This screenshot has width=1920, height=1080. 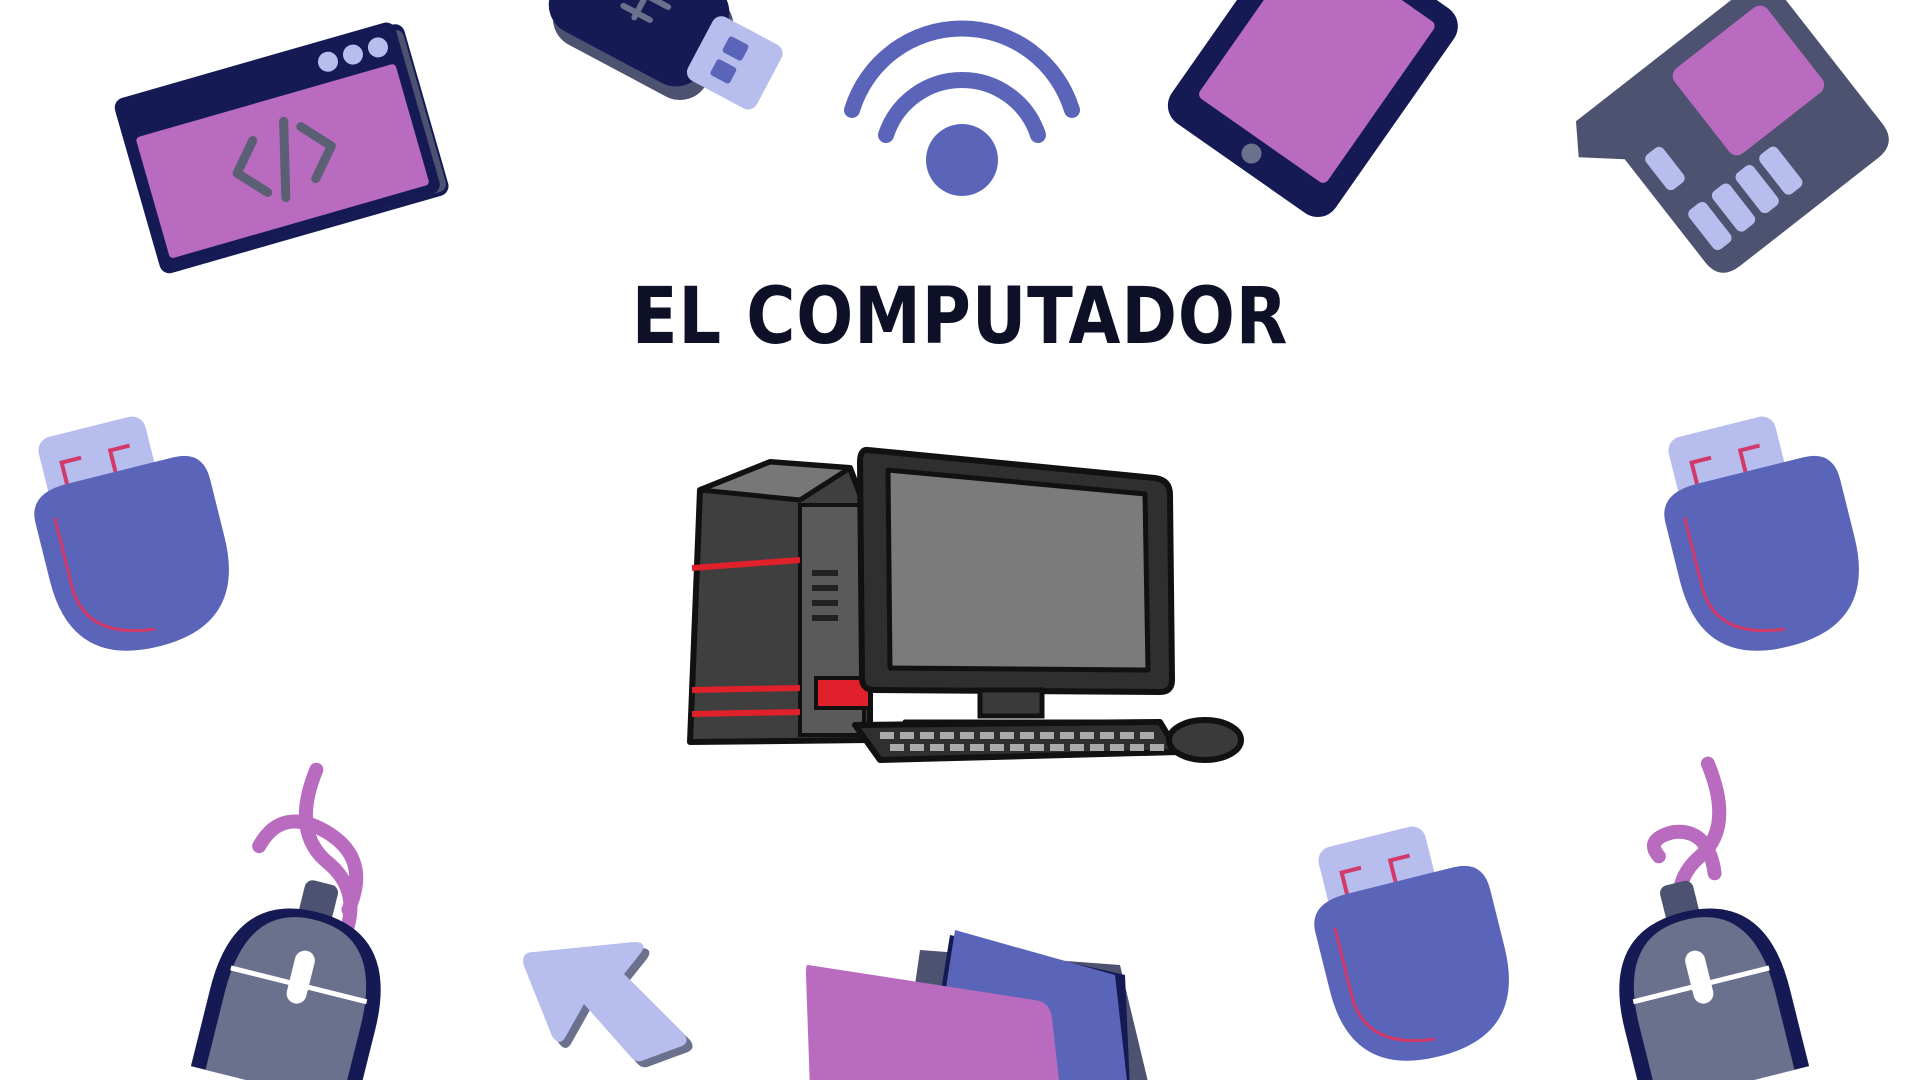 I want to click on cursor-arrow-icon, so click(x=608, y=1005).